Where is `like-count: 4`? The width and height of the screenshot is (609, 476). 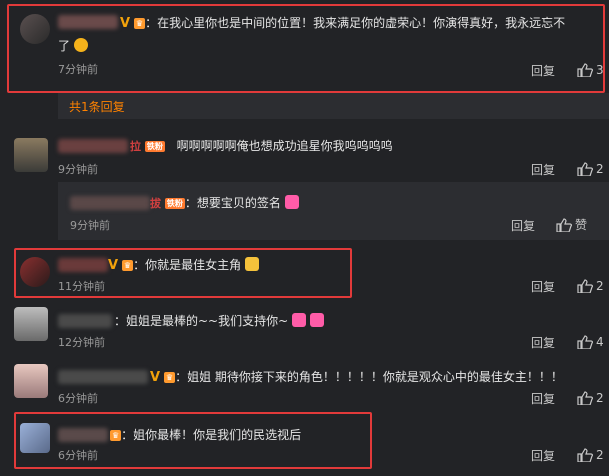
like-count: 4 is located at coordinates (600, 342).